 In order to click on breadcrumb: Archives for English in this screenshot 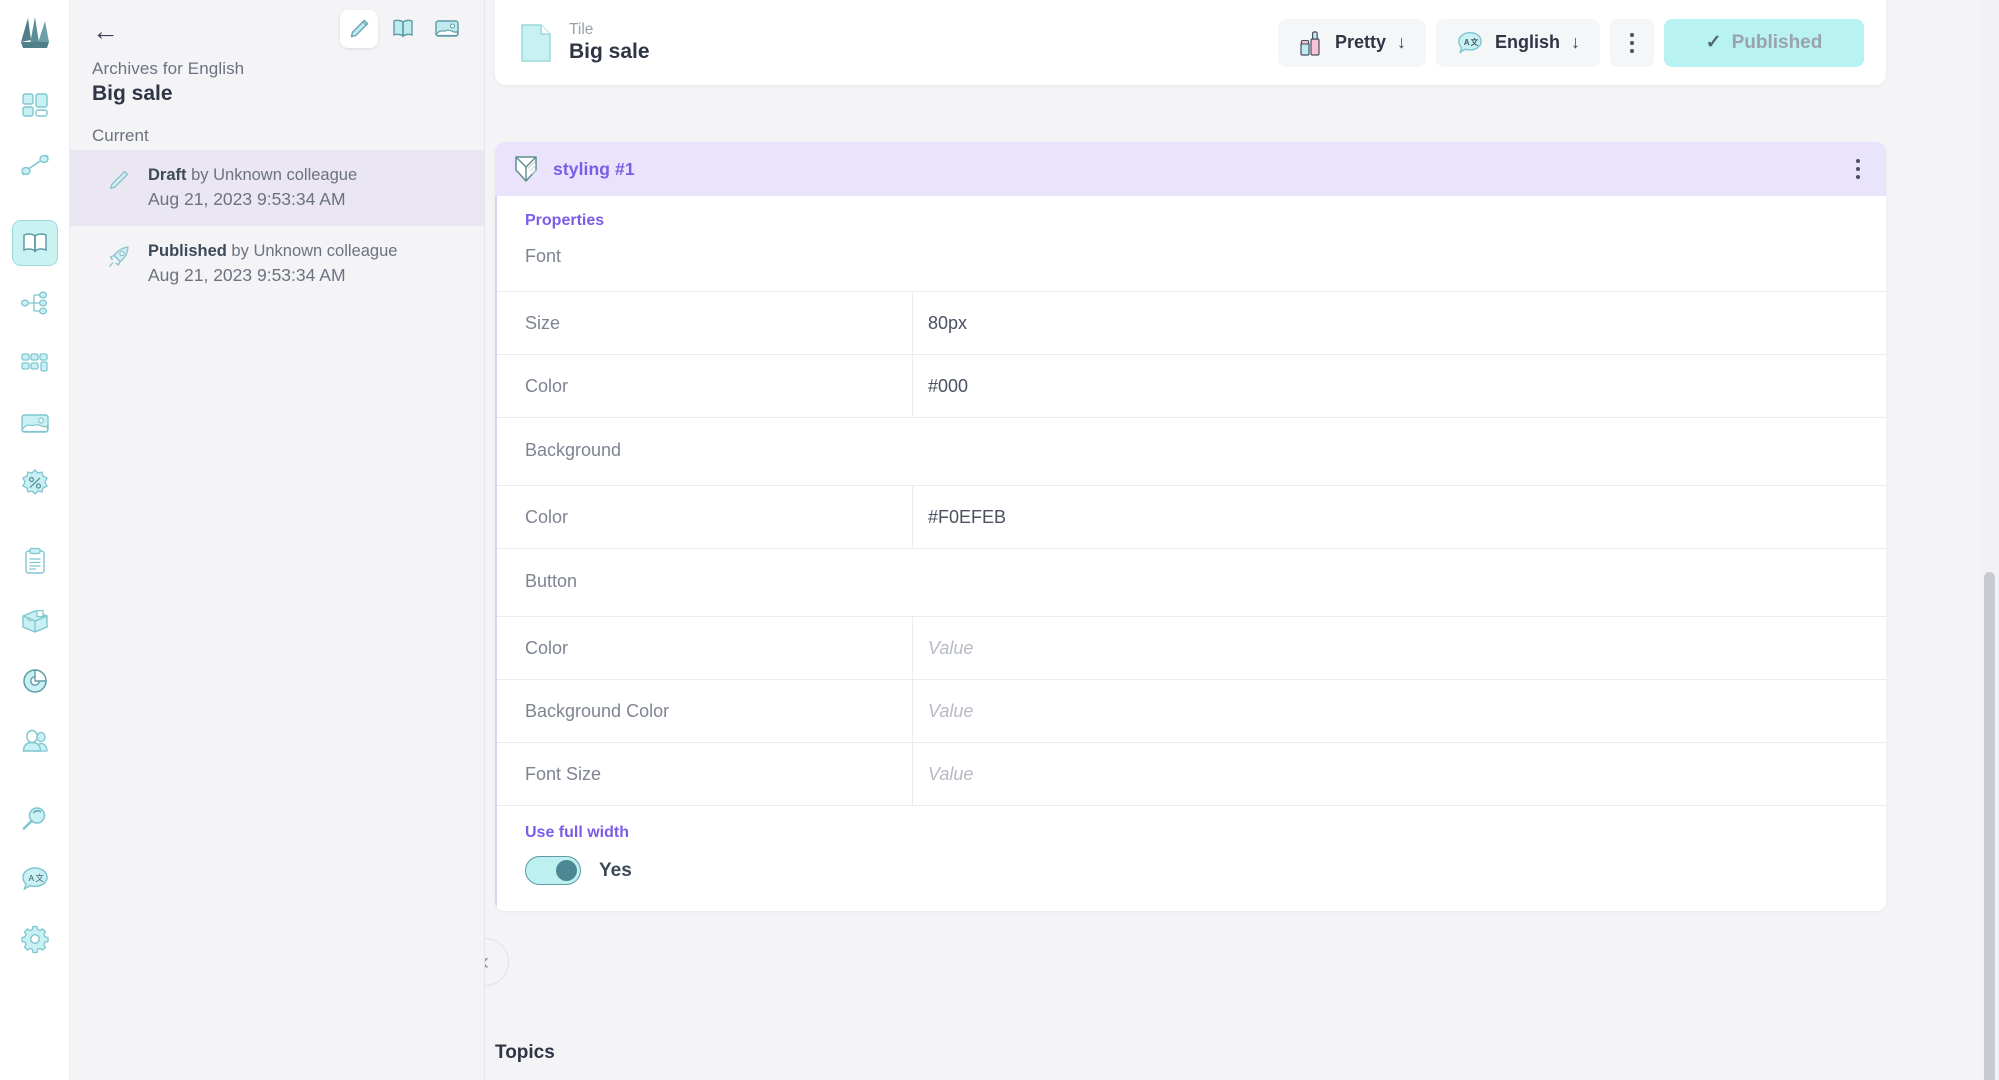, I will do `click(168, 68)`.